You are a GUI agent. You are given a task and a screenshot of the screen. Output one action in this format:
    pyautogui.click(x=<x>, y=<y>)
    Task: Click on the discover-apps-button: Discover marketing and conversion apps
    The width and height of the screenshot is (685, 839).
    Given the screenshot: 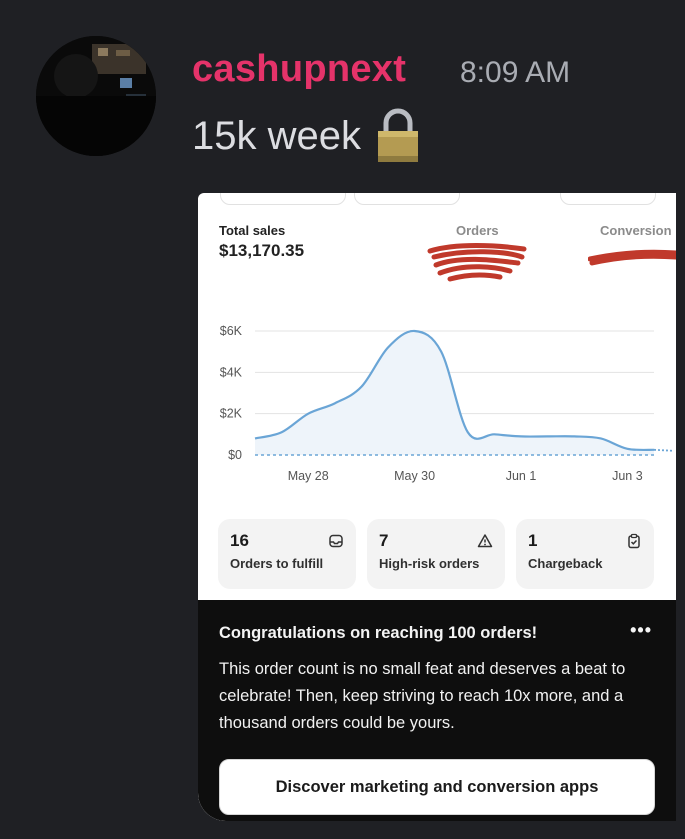 What is the action you would take?
    pyautogui.click(x=437, y=787)
    